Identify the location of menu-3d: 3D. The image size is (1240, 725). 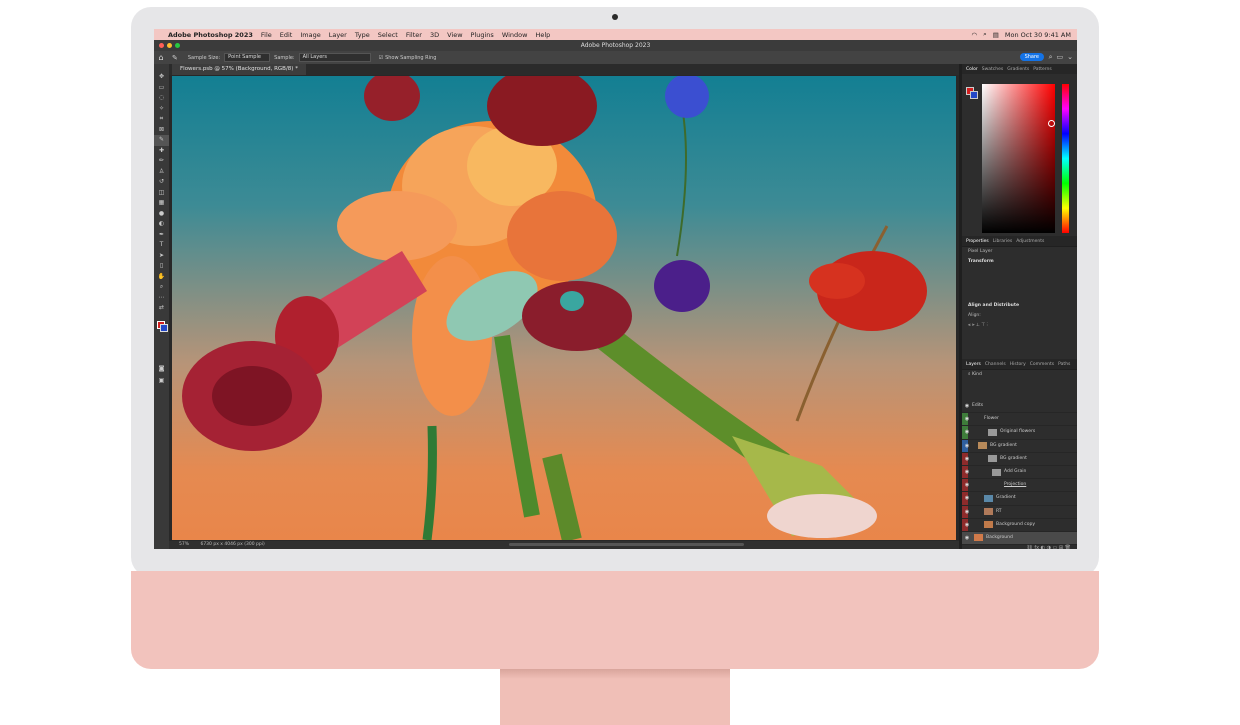
(434, 35).